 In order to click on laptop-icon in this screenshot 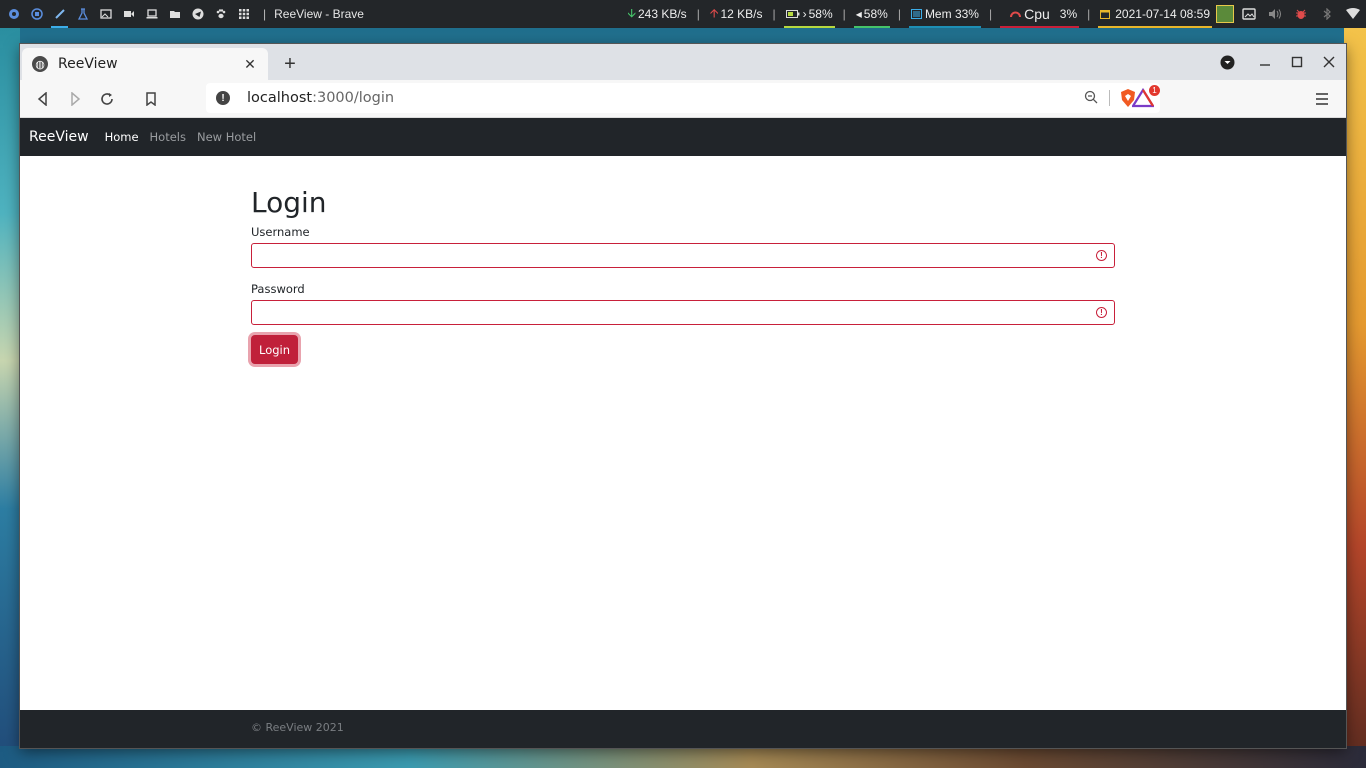, I will do `click(151, 14)`.